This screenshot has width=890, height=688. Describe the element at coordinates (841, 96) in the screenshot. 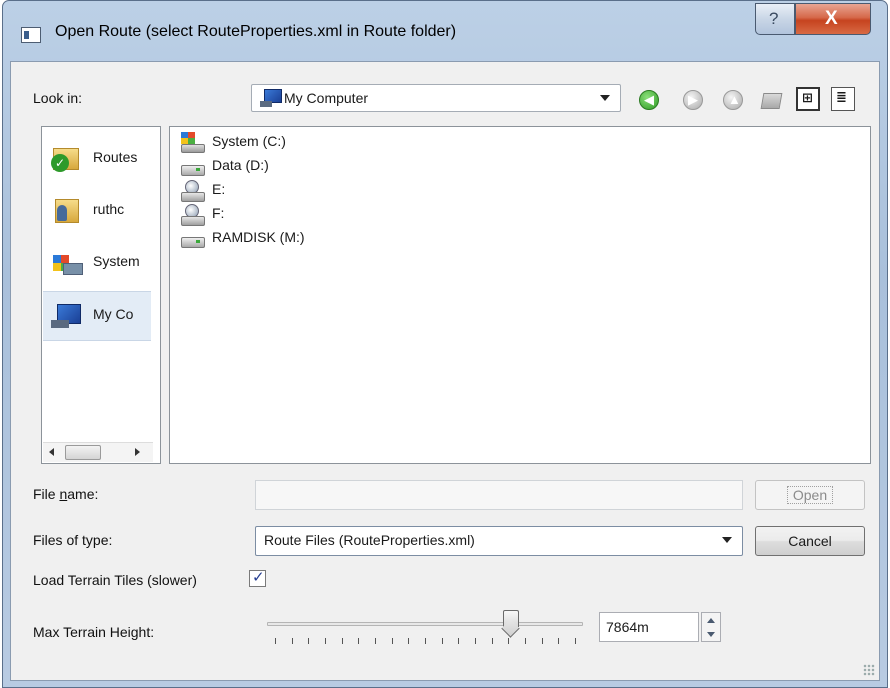

I see `detail-view-icon: ≣` at that location.